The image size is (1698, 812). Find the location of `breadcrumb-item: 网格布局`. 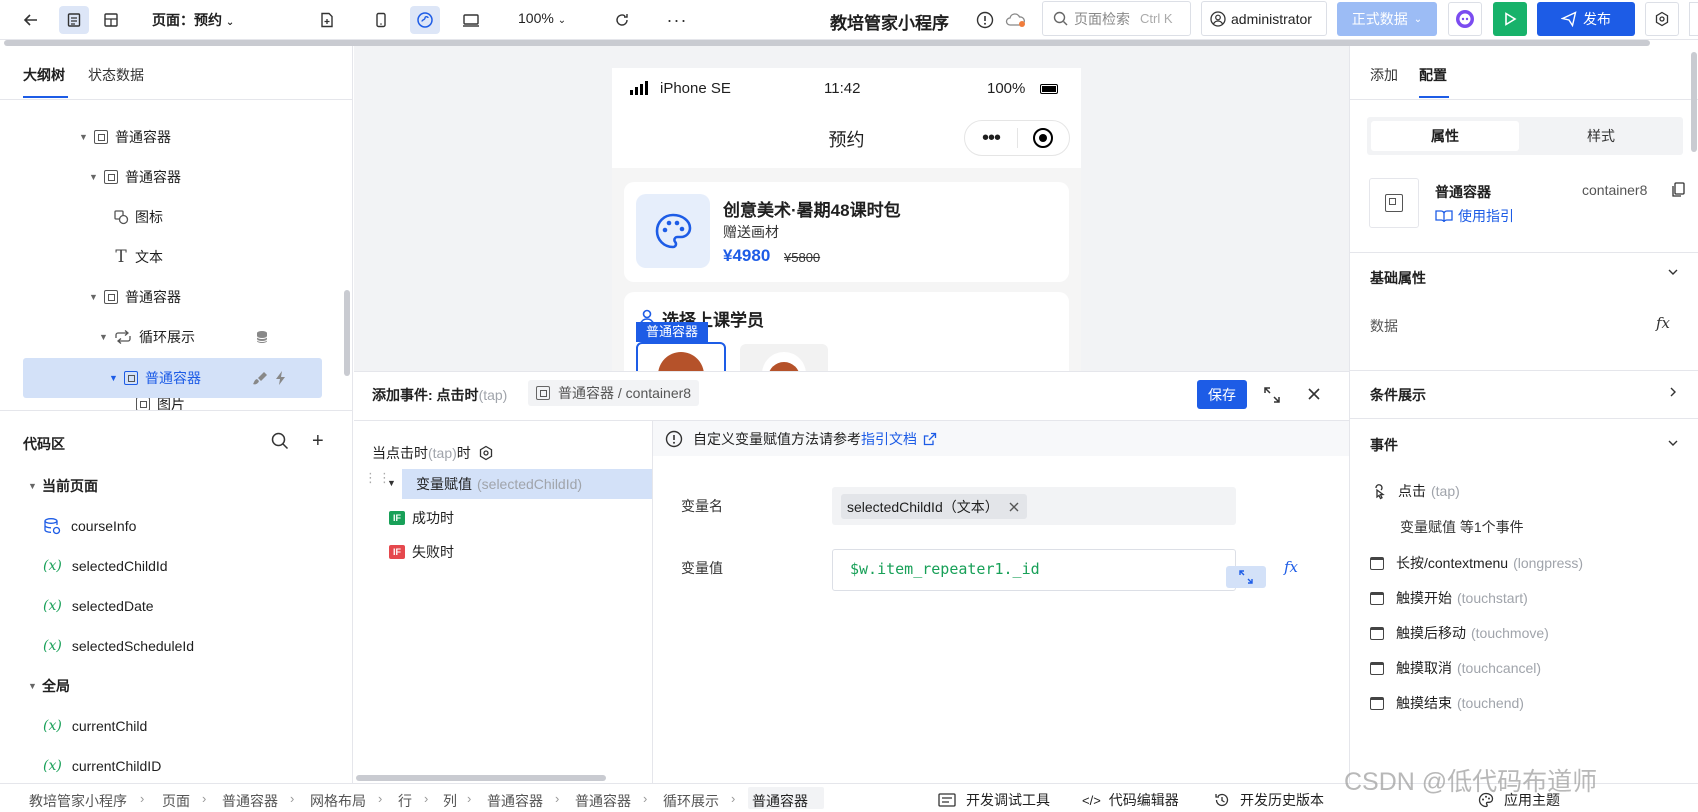

breadcrumb-item: 网格布局 is located at coordinates (338, 801).